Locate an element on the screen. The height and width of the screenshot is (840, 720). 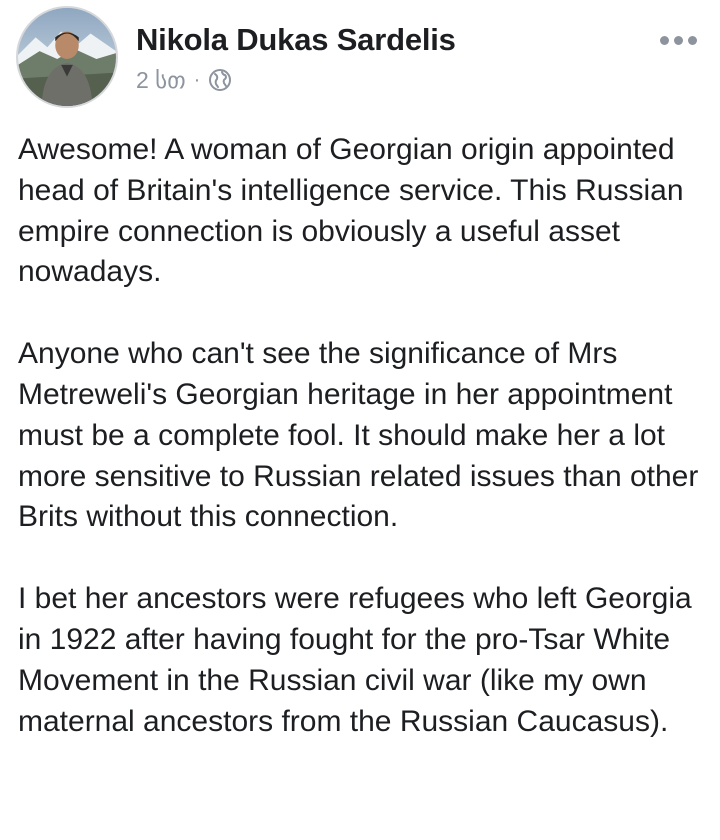
profile-photo-icon is located at coordinates (67, 57).